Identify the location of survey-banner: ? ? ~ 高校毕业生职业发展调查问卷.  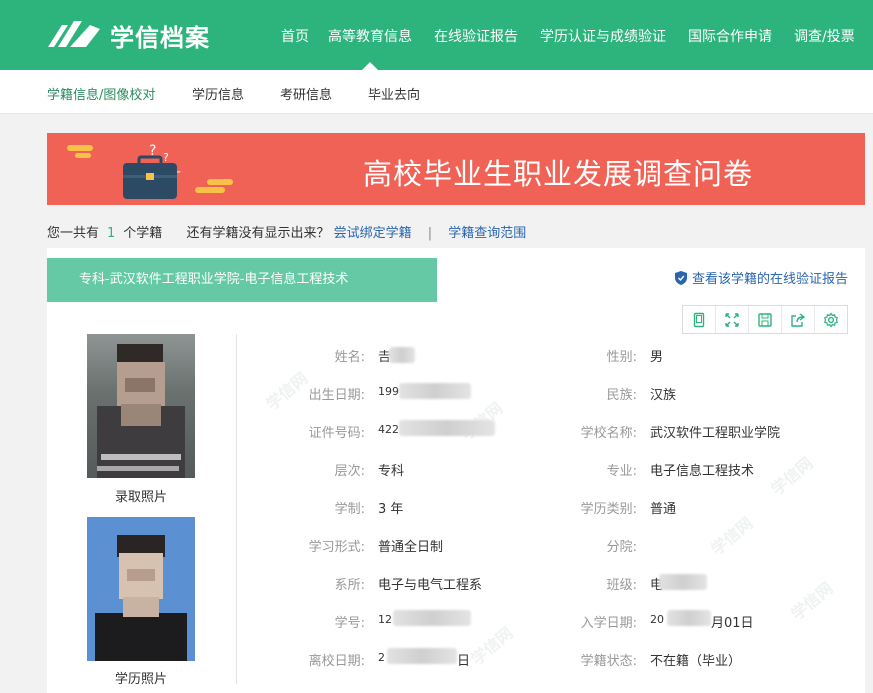
(456, 169).